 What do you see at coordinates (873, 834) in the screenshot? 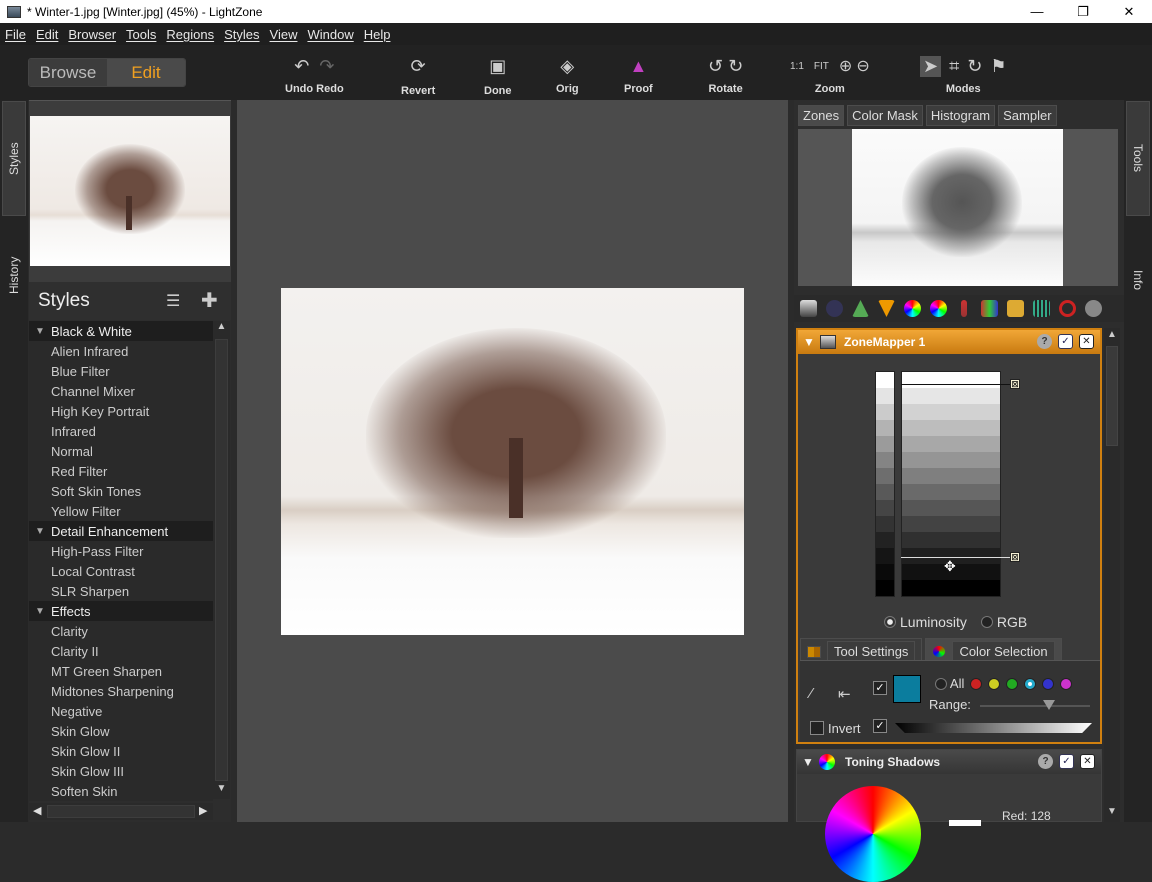
I see `color-wheel` at bounding box center [873, 834].